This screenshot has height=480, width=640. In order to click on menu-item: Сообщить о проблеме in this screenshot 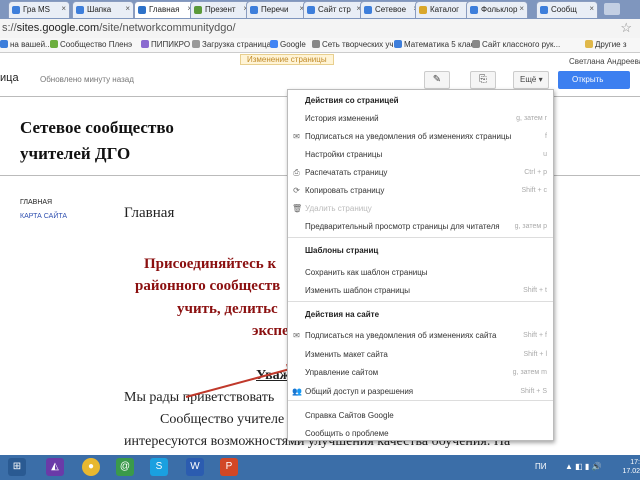, I will do `click(420, 433)`.